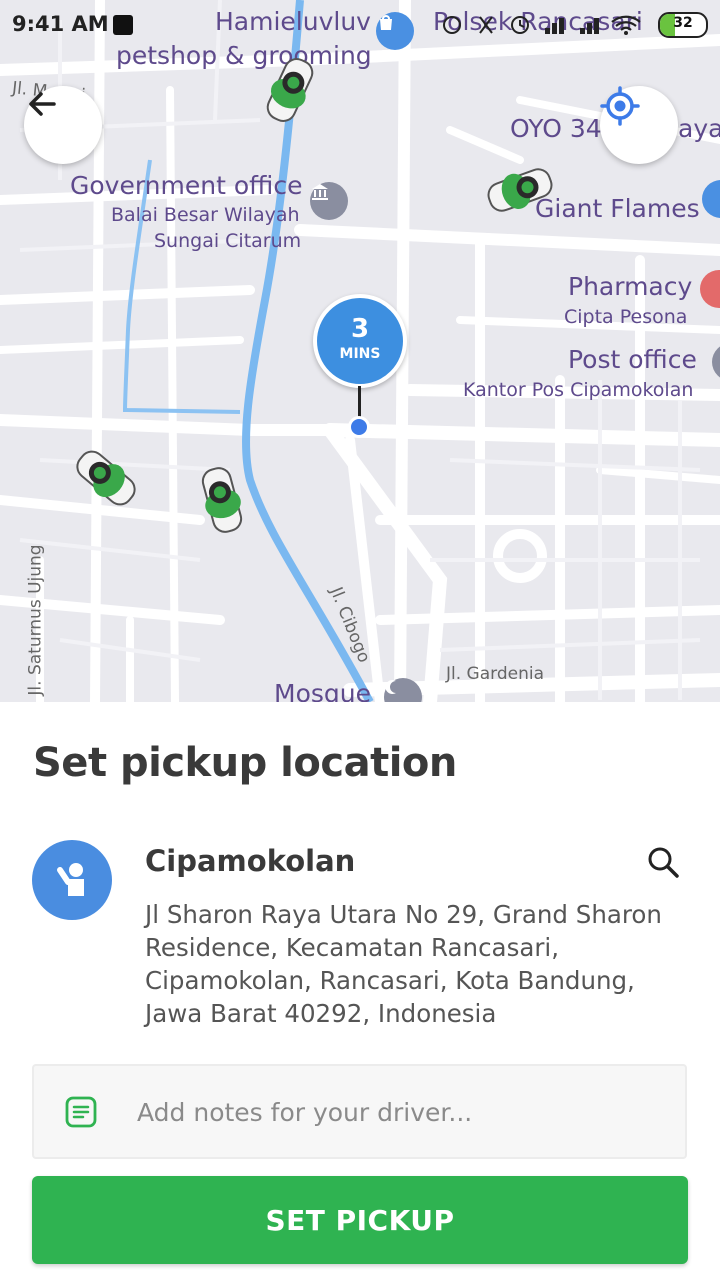 This screenshot has width=720, height=1280. Describe the element at coordinates (699, 129) in the screenshot. I see `map-label-oyo-tail: aya` at that location.